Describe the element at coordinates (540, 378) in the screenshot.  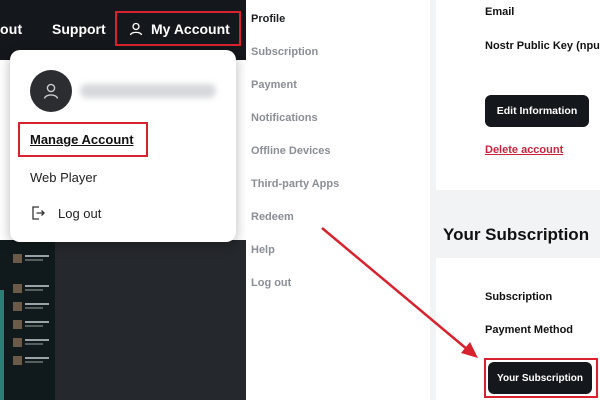
I see `your-subscription-button: Your Subscription` at that location.